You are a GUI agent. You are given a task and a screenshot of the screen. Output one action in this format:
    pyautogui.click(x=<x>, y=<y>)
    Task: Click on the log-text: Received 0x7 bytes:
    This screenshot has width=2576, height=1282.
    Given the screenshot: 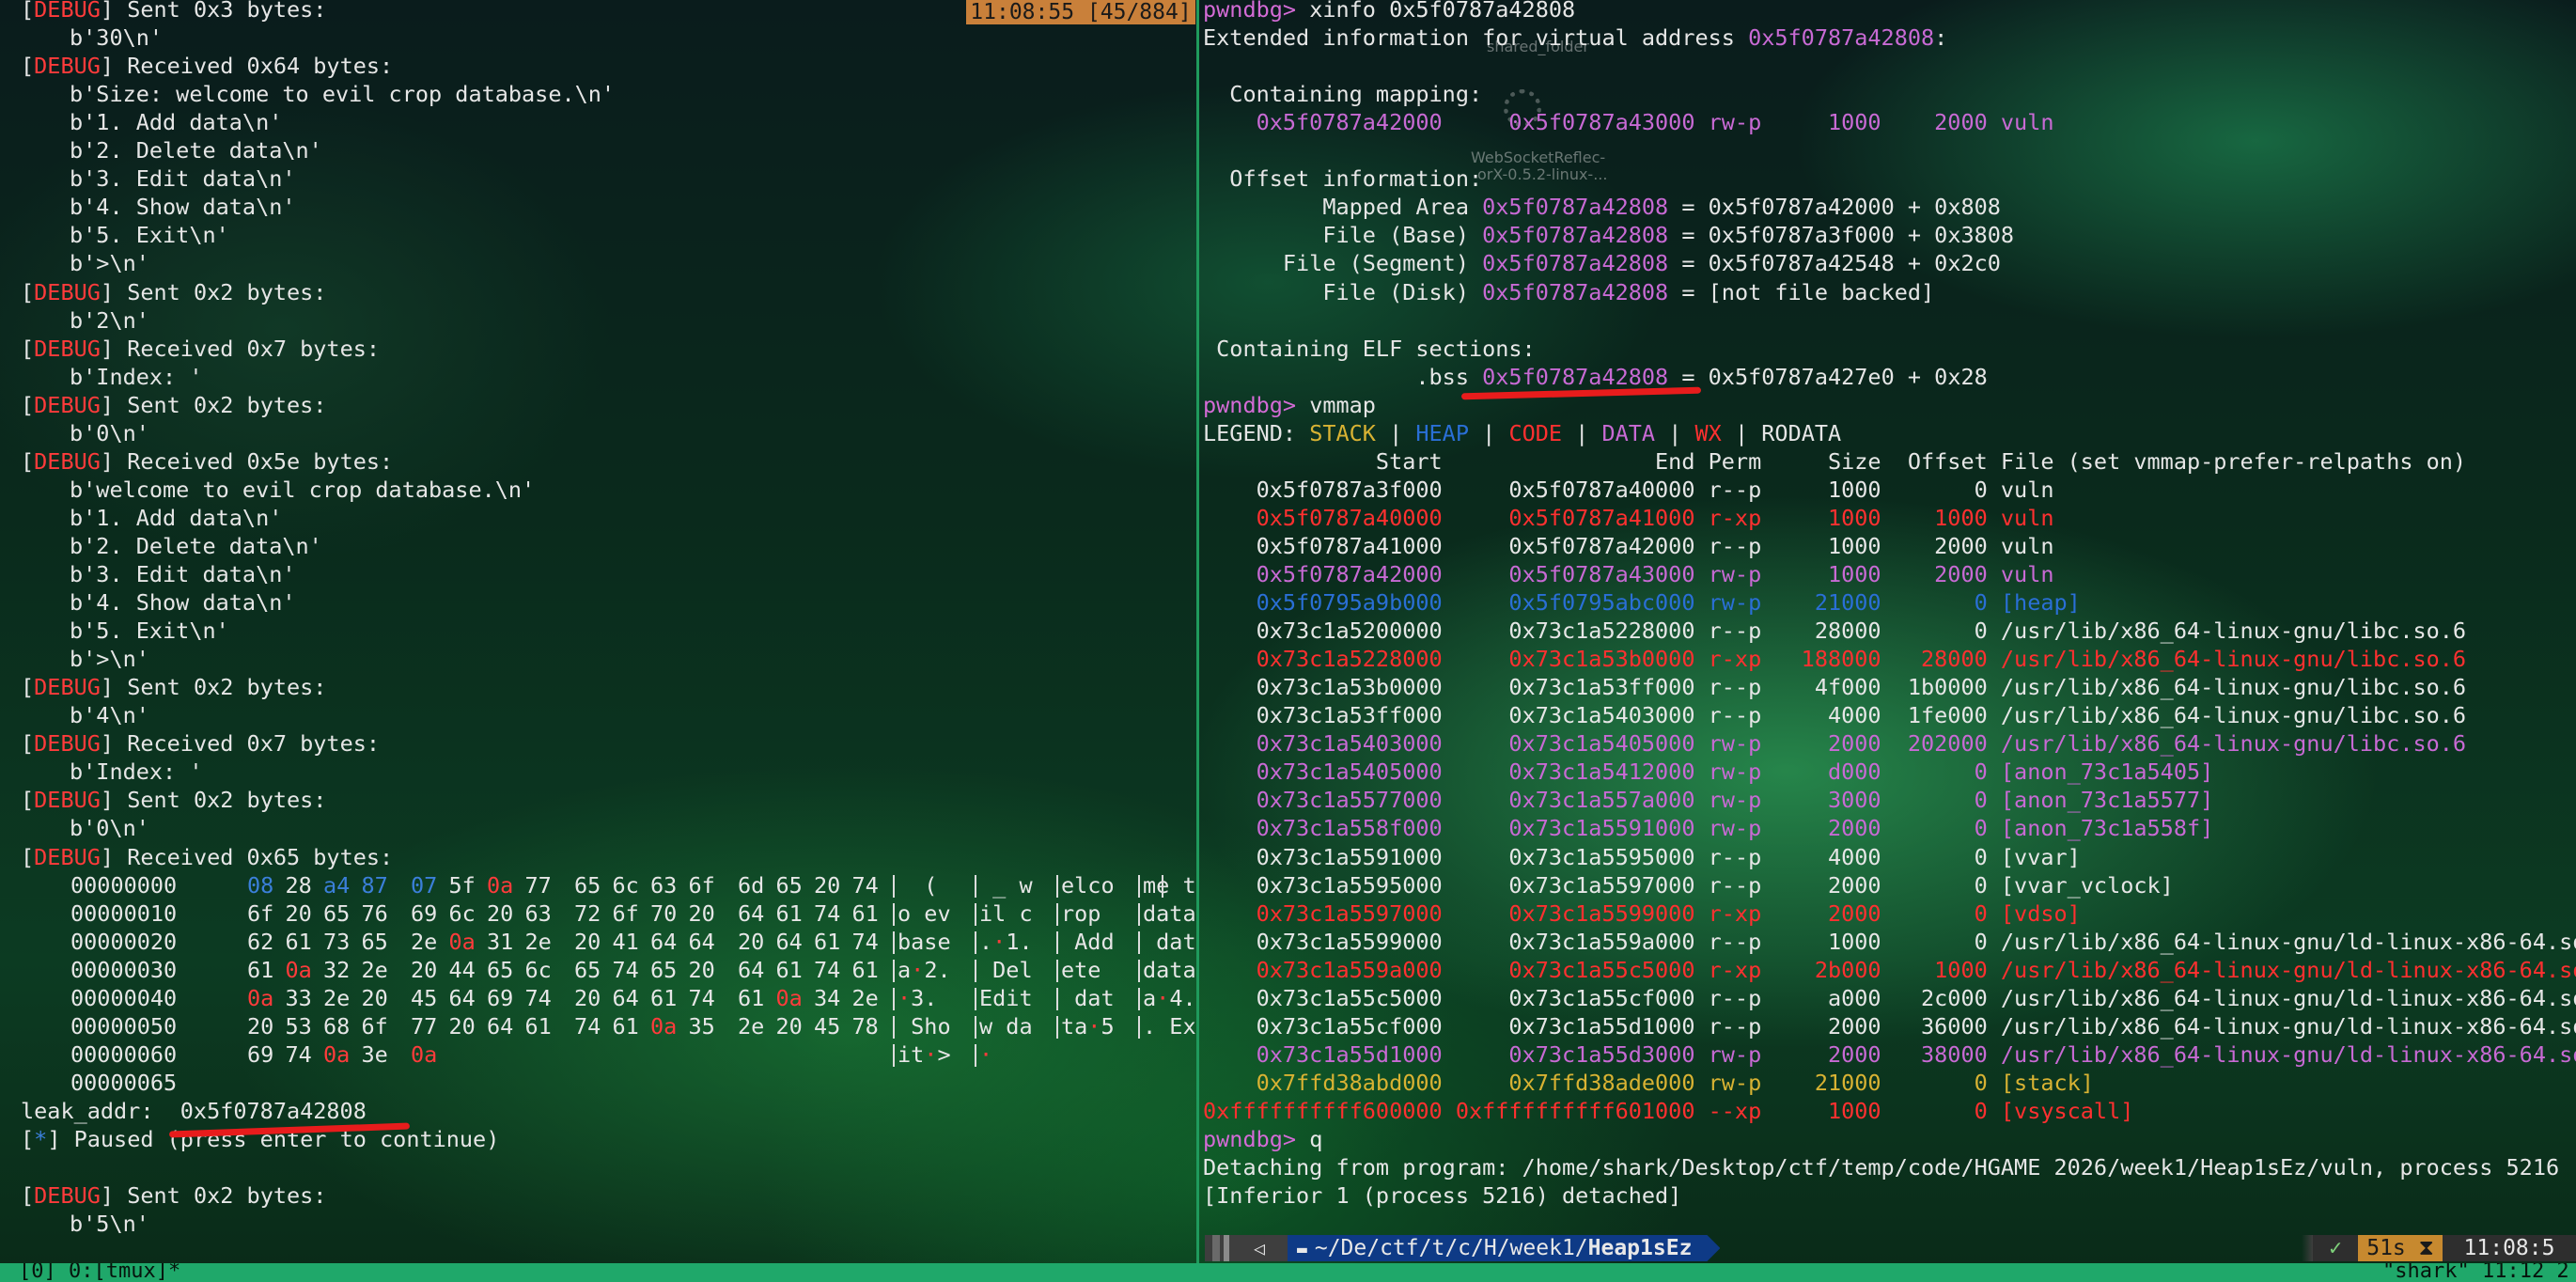 What is the action you would take?
    pyautogui.click(x=247, y=348)
    